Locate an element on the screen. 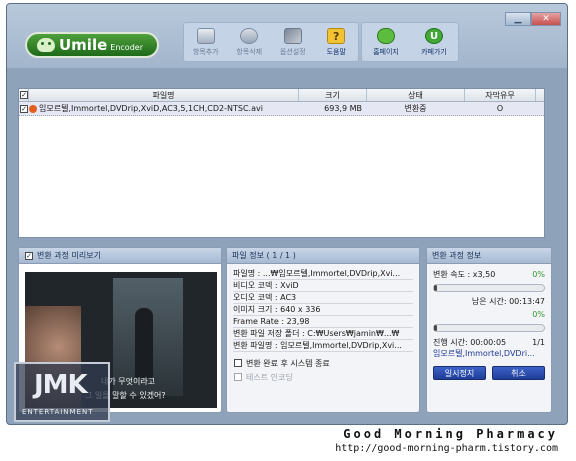  row-status: 변환중 is located at coordinates (415, 108).